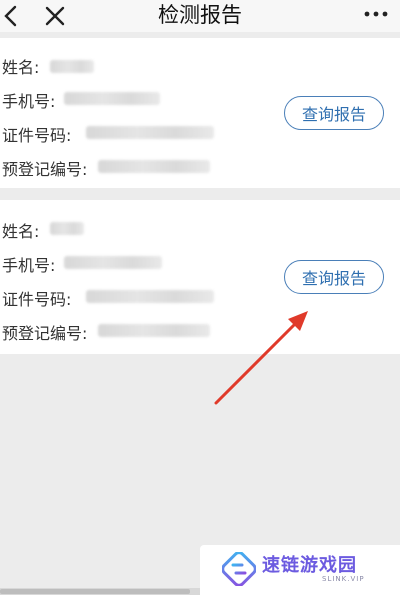 The height and width of the screenshot is (595, 400). I want to click on watermark-subtitle: SLINK.VIP, so click(343, 579).